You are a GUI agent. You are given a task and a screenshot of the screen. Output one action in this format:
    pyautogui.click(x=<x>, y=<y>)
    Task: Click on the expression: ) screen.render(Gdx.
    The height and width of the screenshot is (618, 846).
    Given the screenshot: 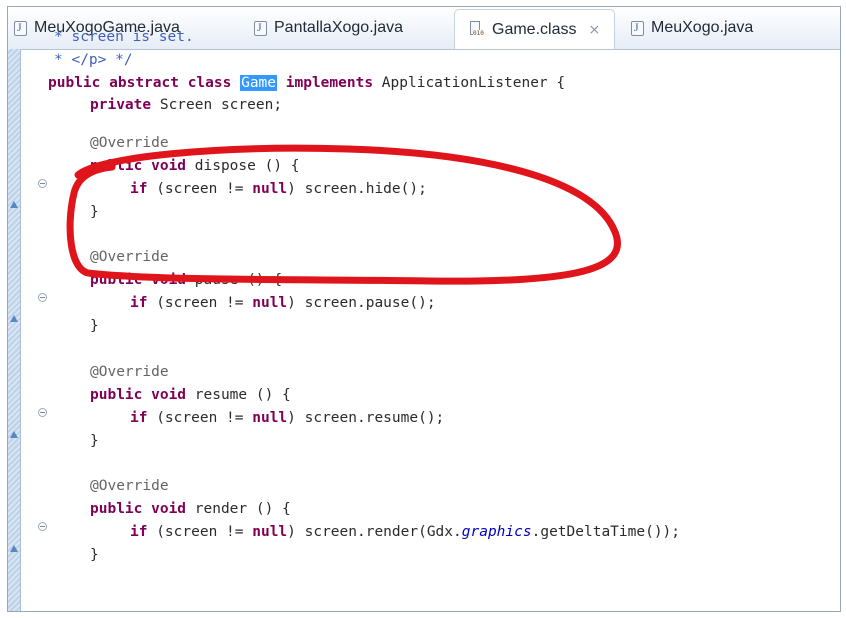 What is the action you would take?
    pyautogui.click(x=374, y=532)
    